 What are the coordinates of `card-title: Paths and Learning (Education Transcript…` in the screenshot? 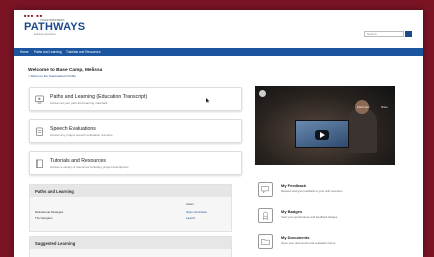 It's located at (99, 97).